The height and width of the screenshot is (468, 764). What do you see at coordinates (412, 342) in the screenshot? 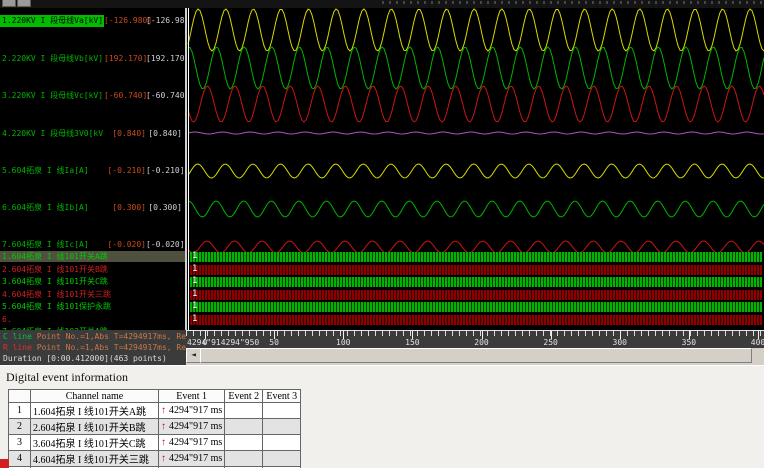
I see `tick-label: 150` at bounding box center [412, 342].